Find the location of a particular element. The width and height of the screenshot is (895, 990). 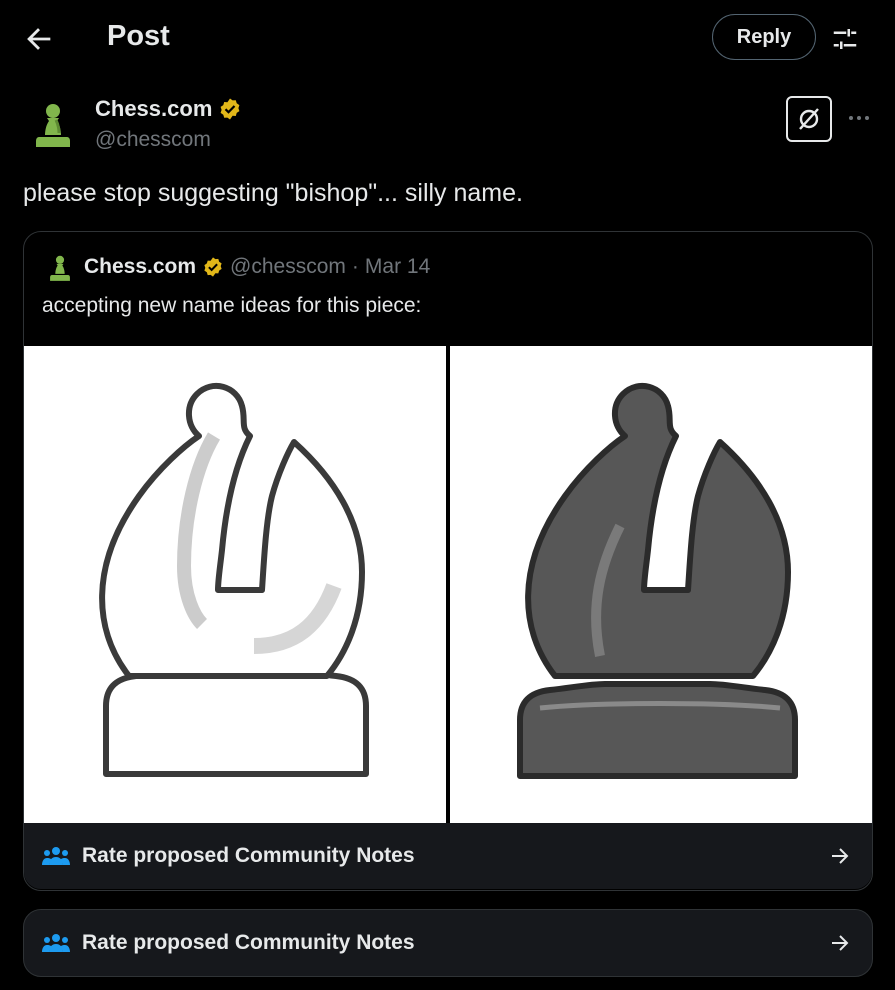

reply-button: Reply is located at coordinates (764, 37).